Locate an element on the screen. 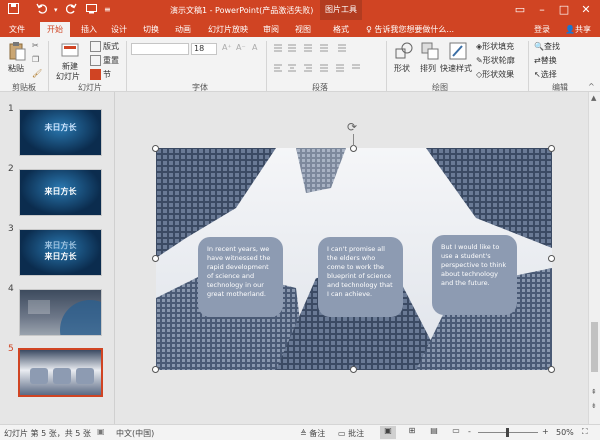 This screenshot has width=600, height=440. slide-thumbnail-1: 未日方长 is located at coordinates (60, 132).